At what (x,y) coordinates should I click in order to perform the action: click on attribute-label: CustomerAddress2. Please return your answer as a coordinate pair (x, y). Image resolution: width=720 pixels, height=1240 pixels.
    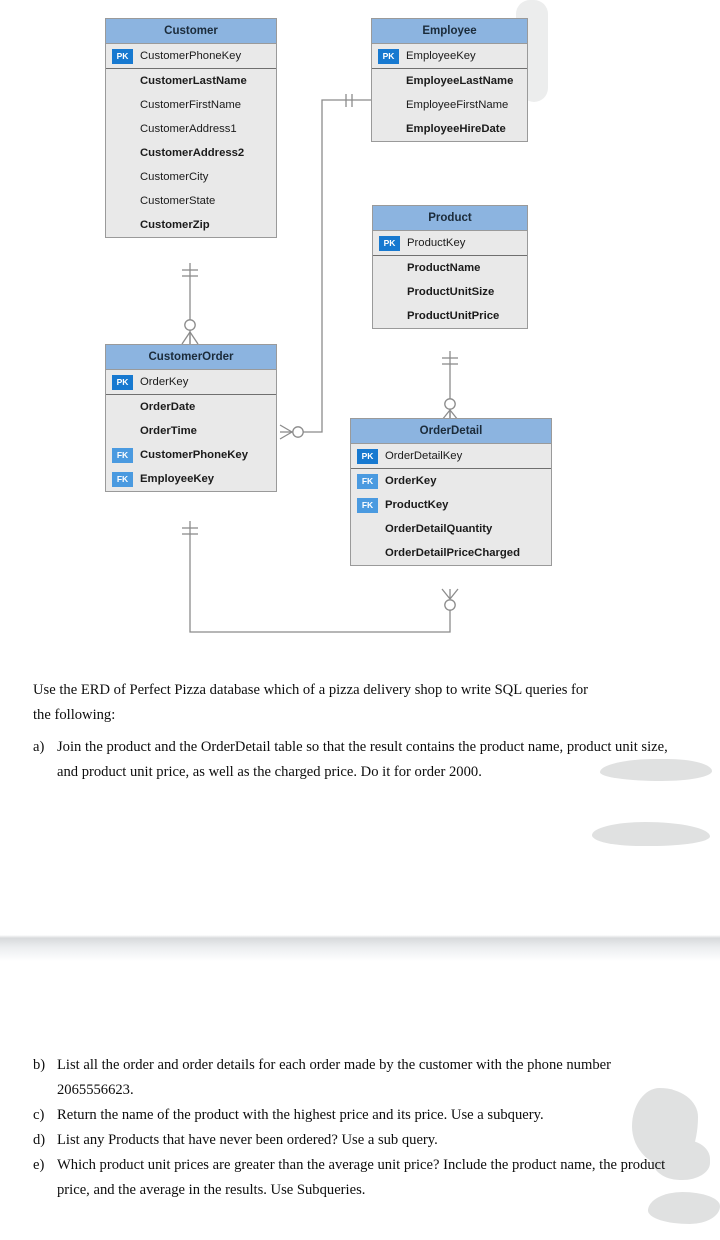
    Looking at the image, I should click on (192, 153).